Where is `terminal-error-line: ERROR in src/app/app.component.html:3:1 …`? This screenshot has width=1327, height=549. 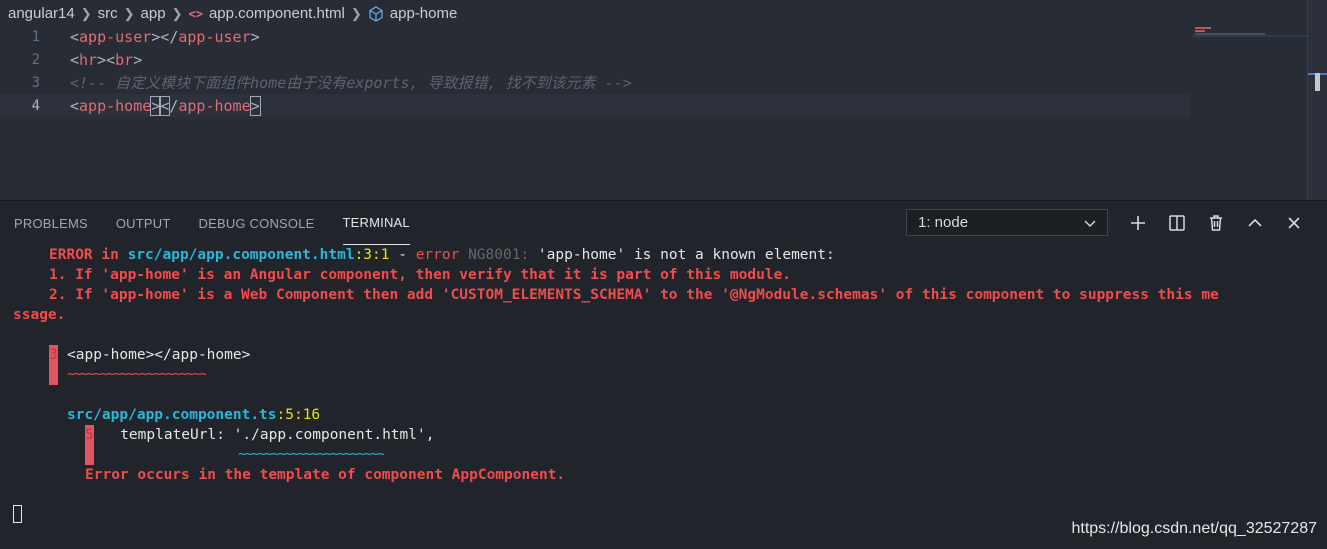
terminal-error-line: ERROR in src/app/app.component.html:3:1 … is located at coordinates (442, 255).